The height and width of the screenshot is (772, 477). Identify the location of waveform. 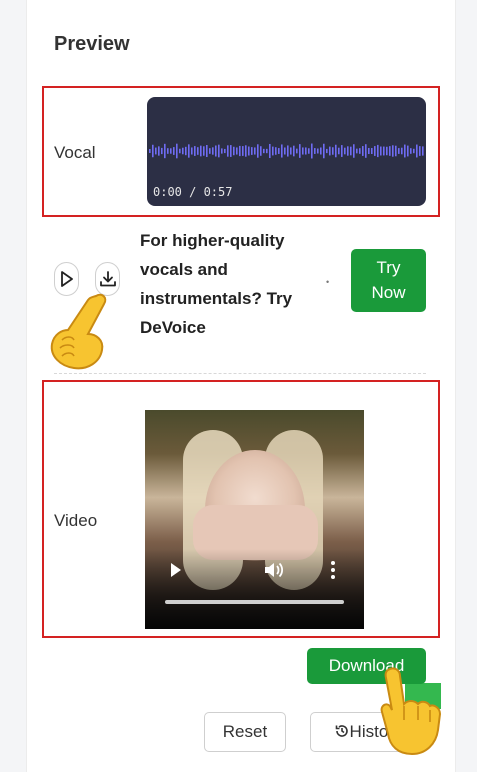
(286, 151).